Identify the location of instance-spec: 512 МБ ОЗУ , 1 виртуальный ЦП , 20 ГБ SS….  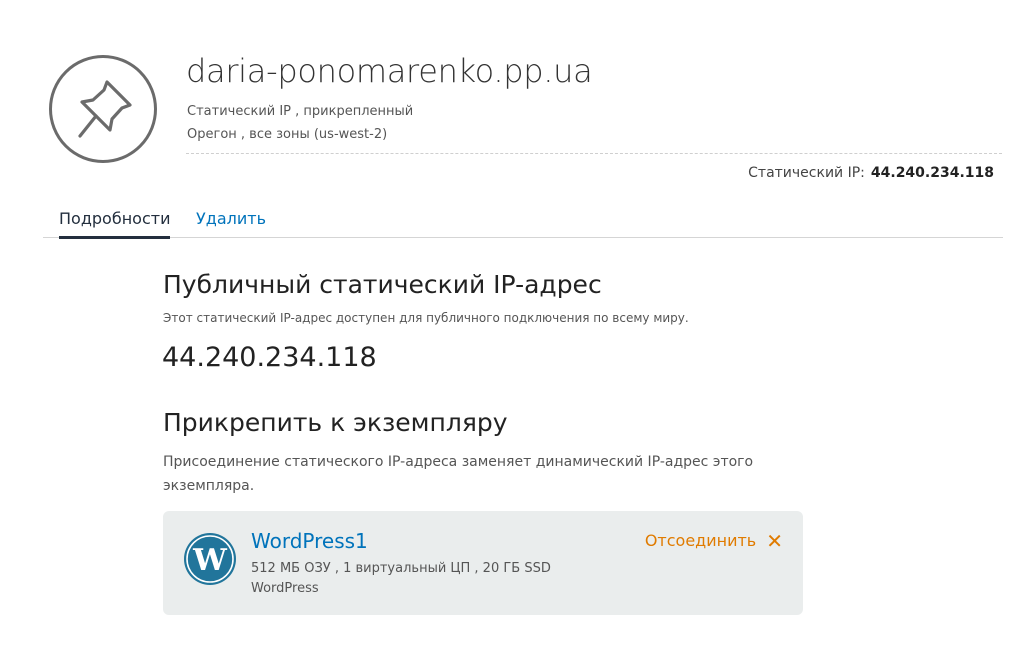
(401, 568).